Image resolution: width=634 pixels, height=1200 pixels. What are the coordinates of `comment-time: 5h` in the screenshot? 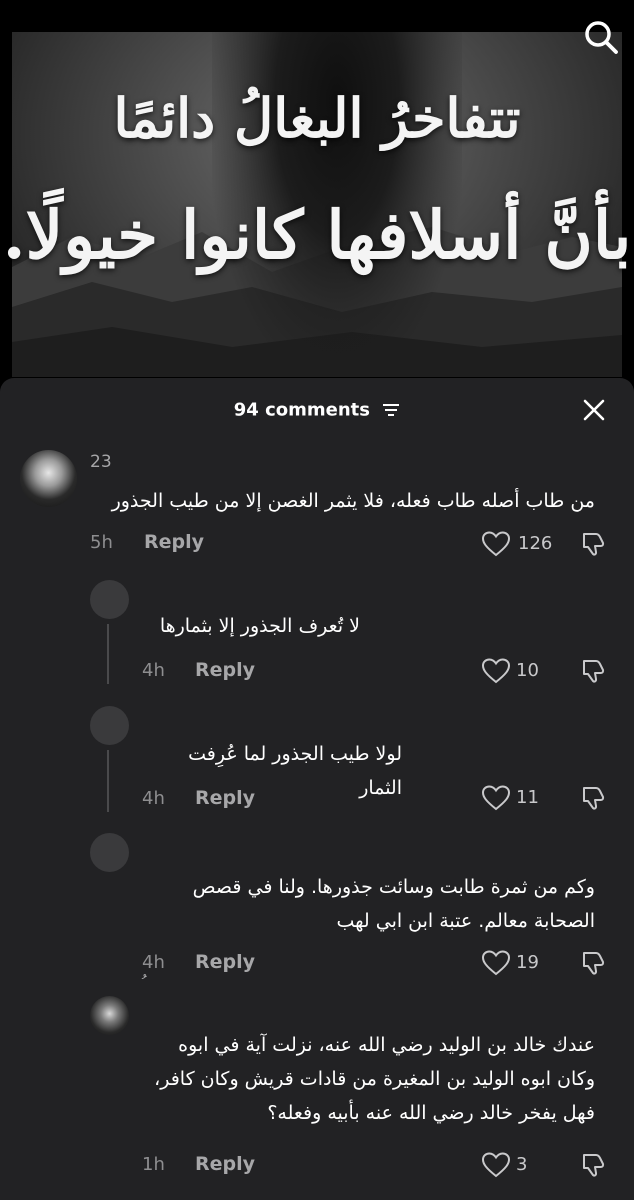 It's located at (101, 542).